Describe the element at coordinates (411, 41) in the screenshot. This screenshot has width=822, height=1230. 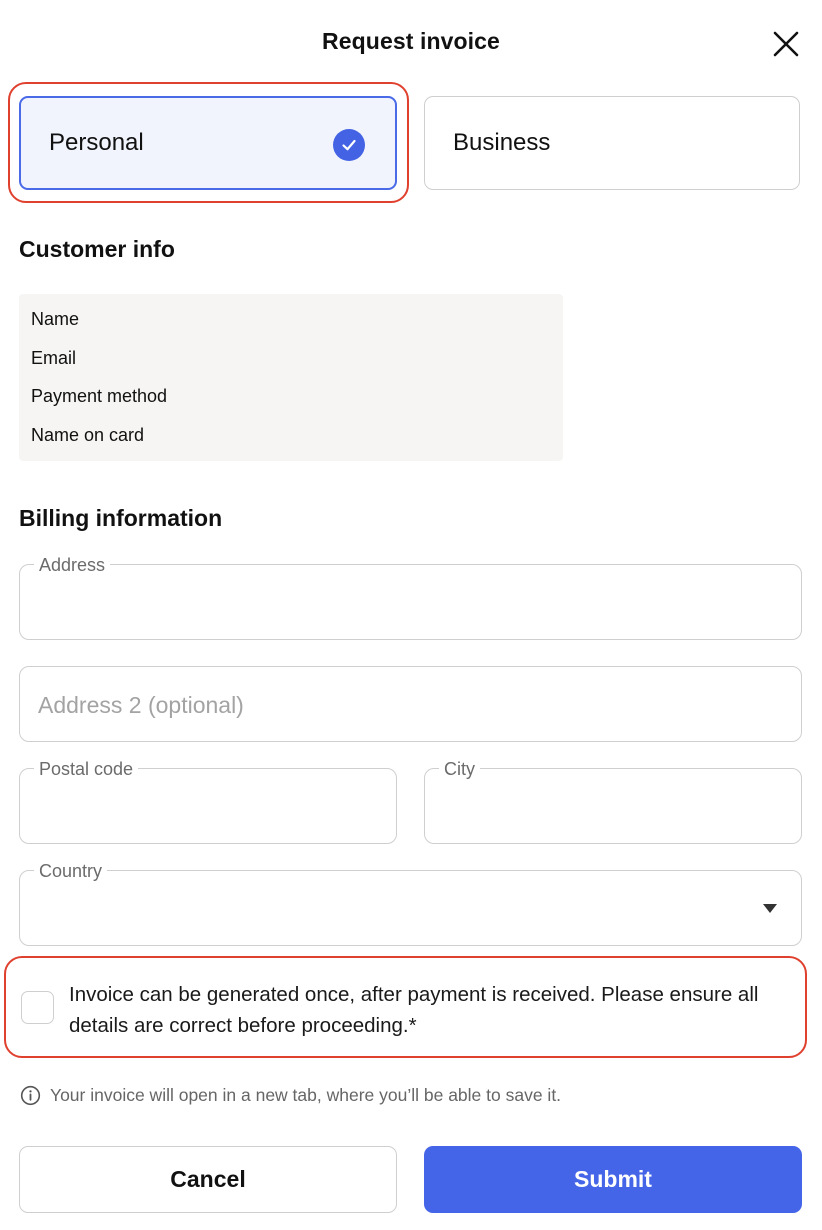
I see `dialog-title: Request invoice` at that location.